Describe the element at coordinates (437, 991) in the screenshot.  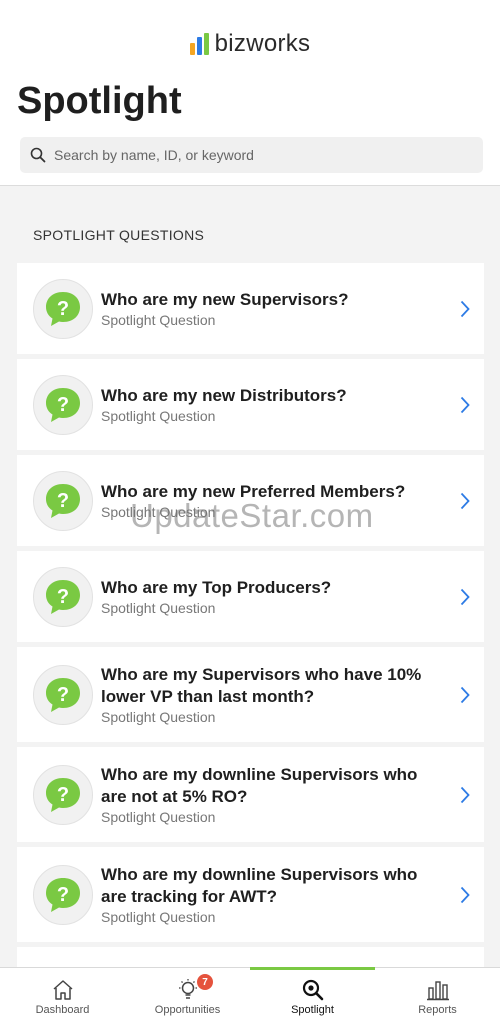
I see `bar-chart-icon` at that location.